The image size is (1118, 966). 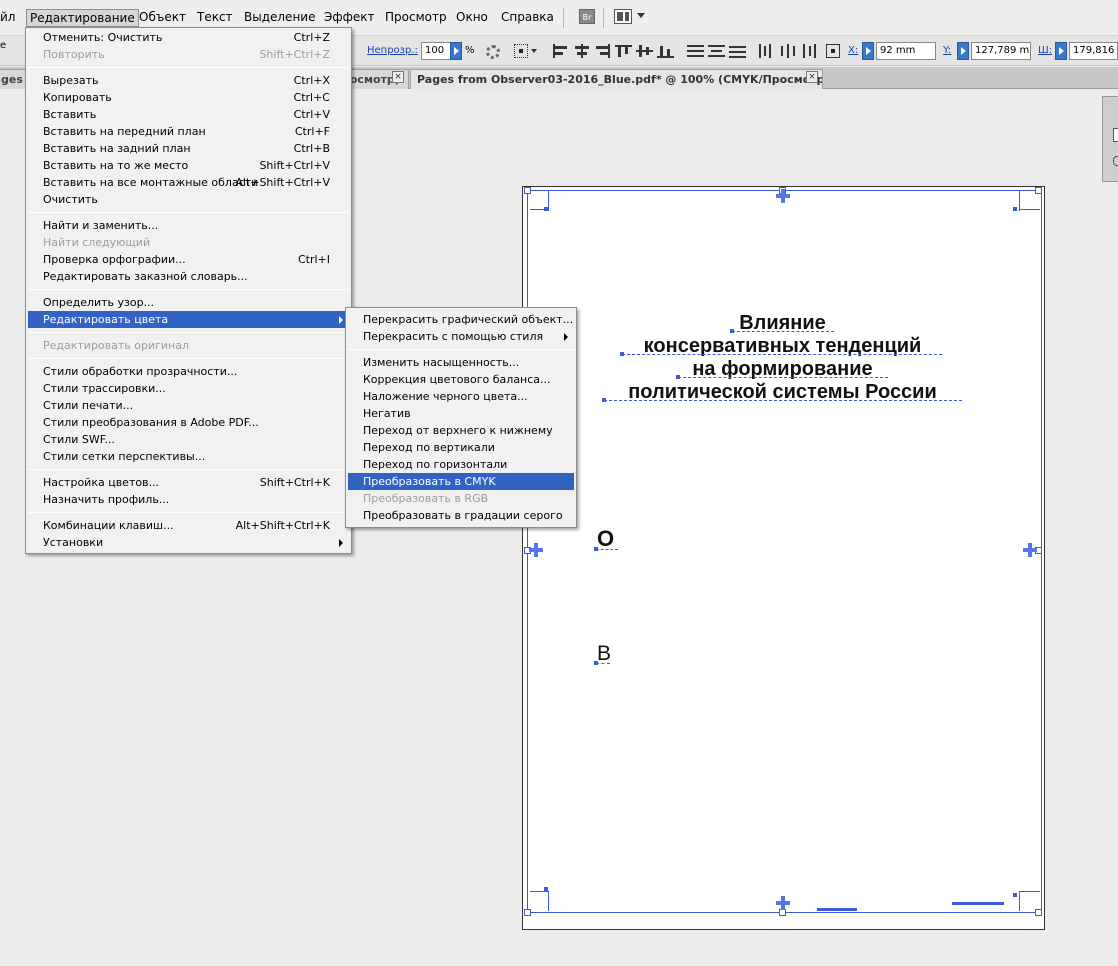 I want to click on menu-file: йл, so click(x=9, y=18).